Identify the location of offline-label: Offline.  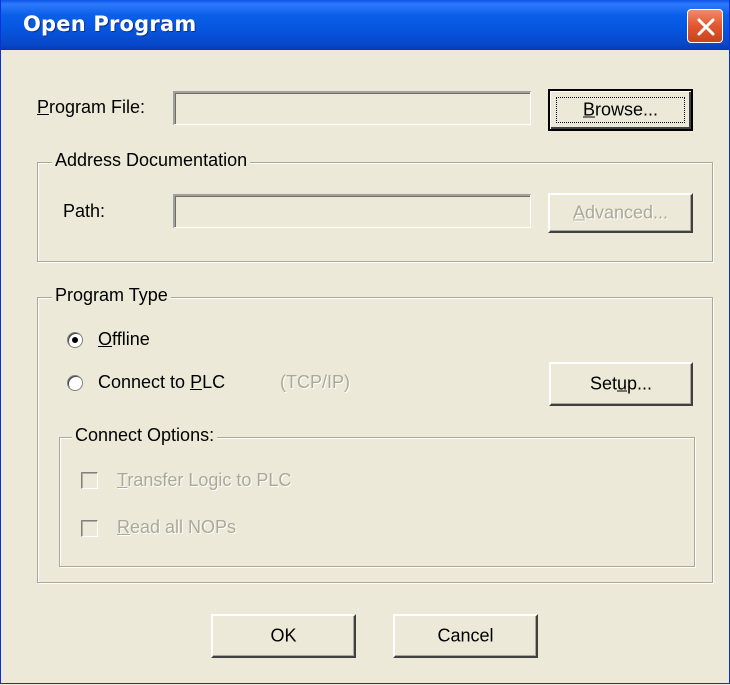
(124, 339).